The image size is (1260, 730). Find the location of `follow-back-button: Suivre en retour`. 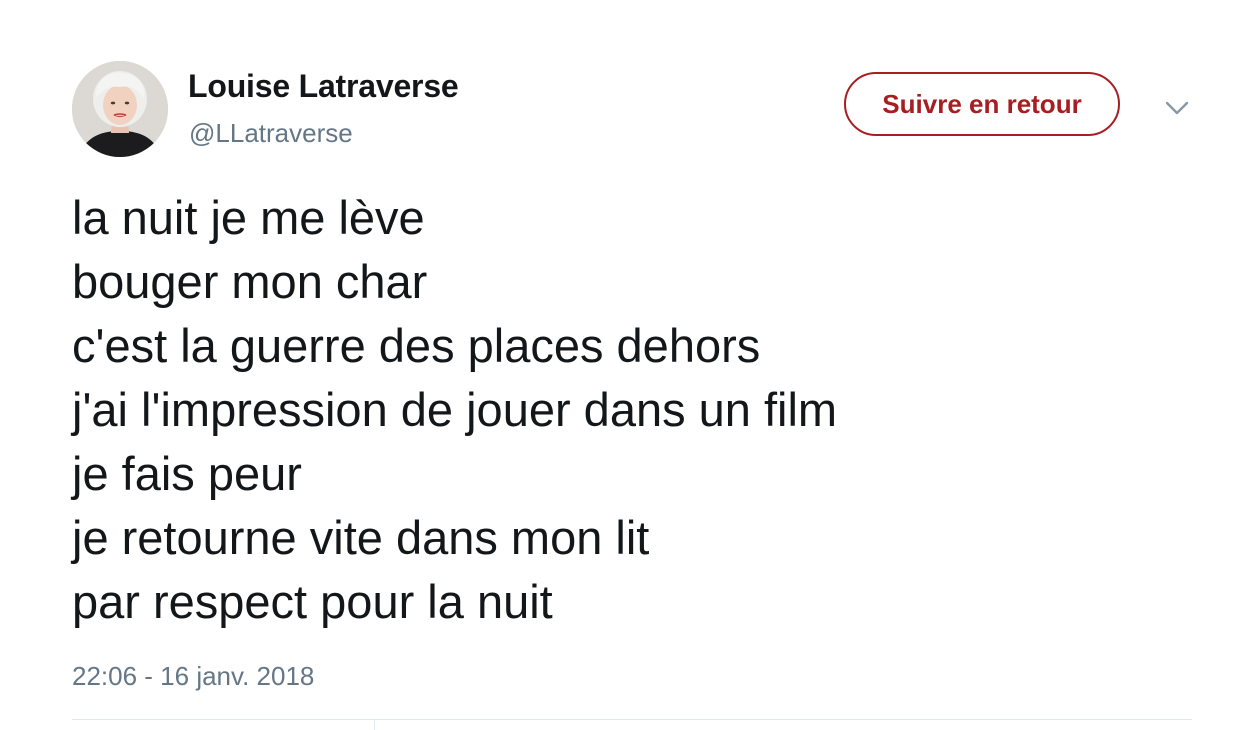

follow-back-button: Suivre en retour is located at coordinates (982, 104).